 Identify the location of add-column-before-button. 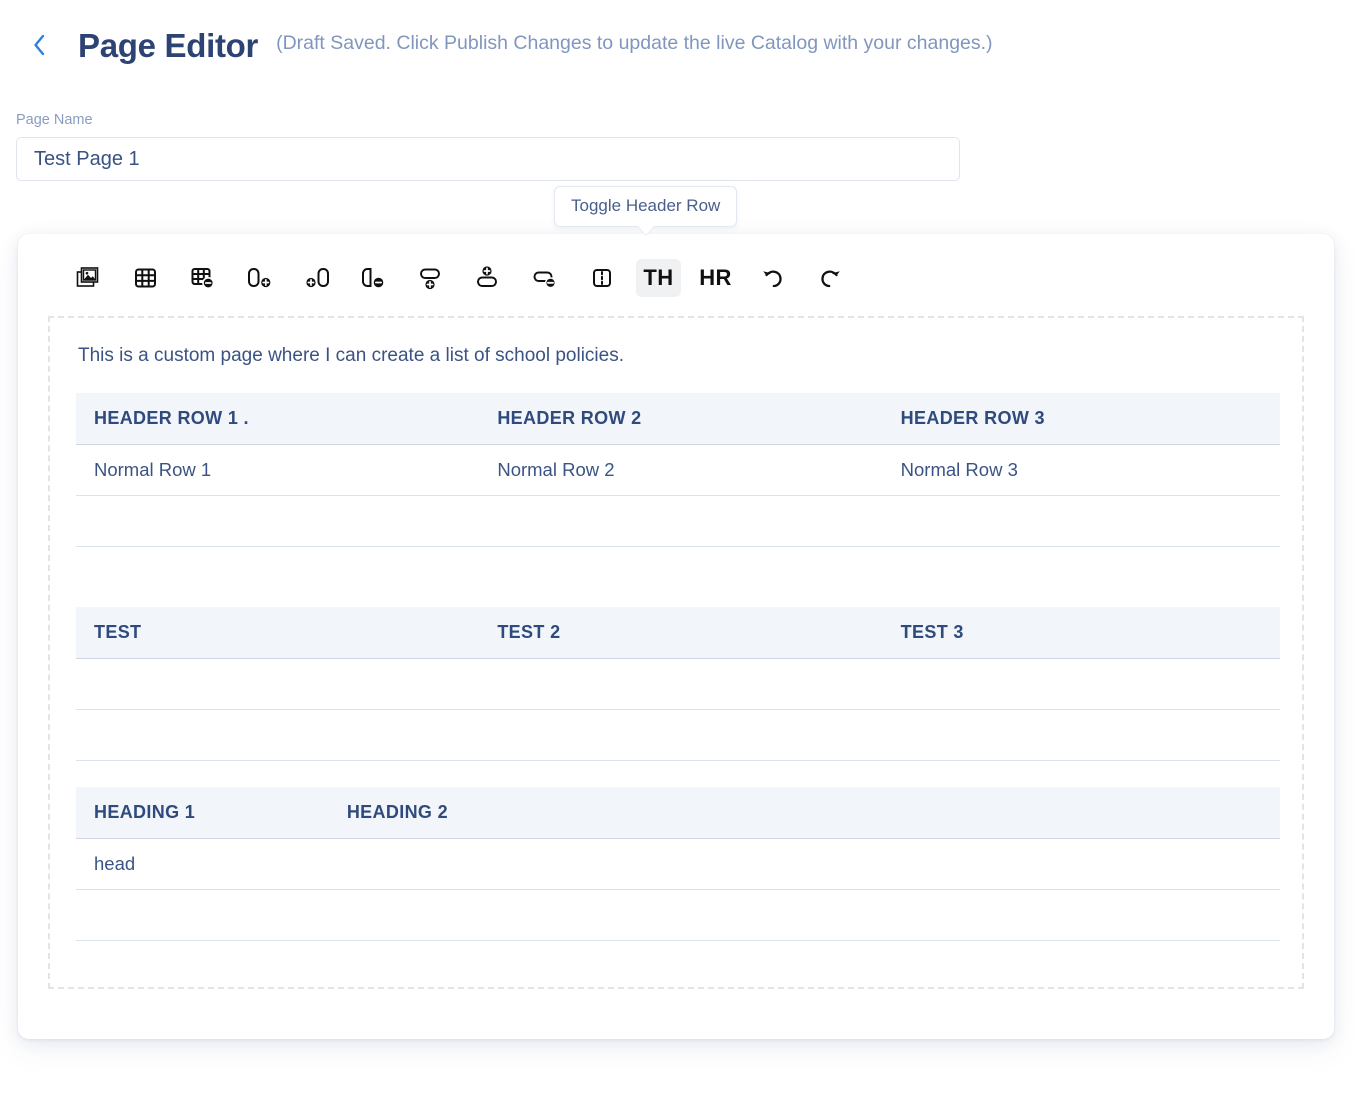
(316, 278).